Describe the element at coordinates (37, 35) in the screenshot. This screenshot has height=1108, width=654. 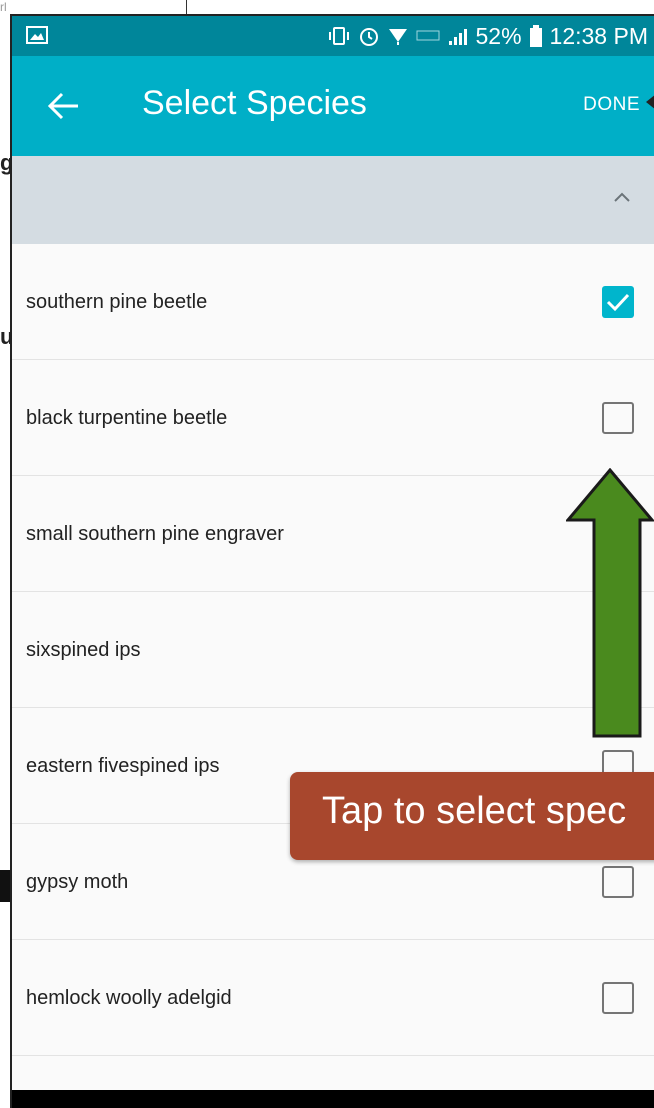
I see `image-notification-icon` at that location.